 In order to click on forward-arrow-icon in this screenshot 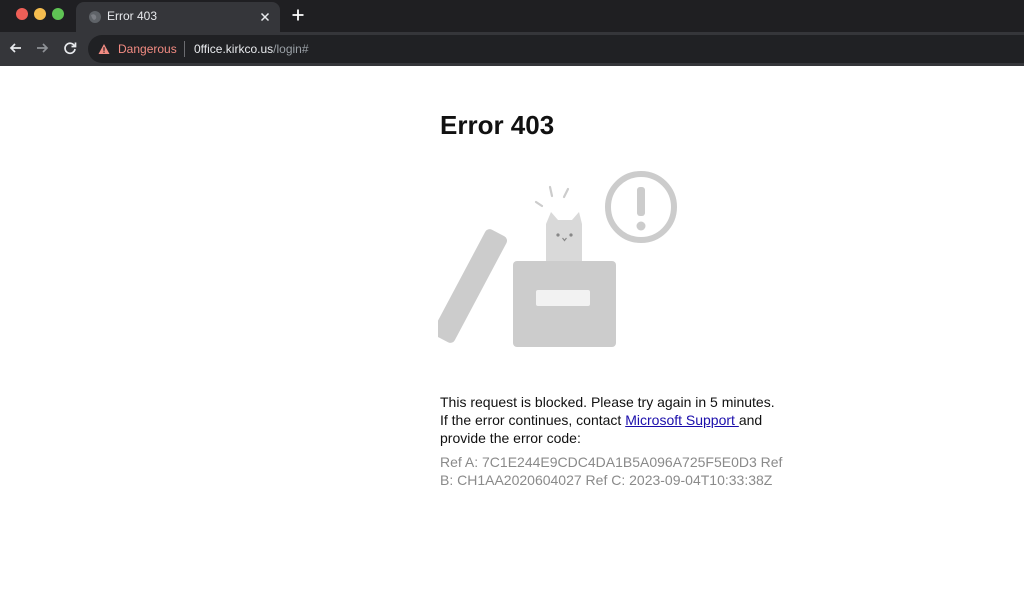, I will do `click(42, 48)`.